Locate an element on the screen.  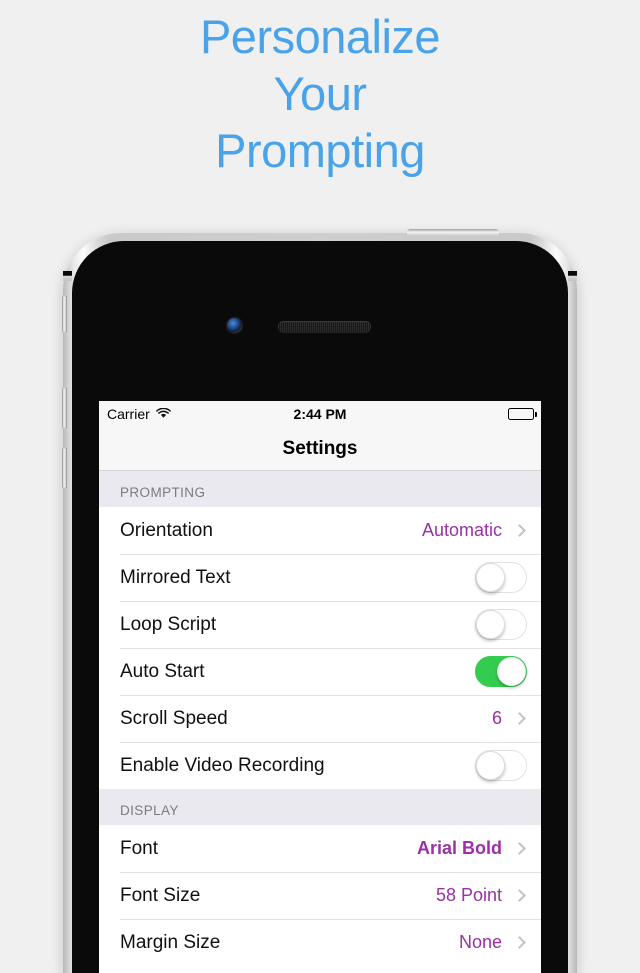
settings-row: Loop Script is located at coordinates (320, 624).